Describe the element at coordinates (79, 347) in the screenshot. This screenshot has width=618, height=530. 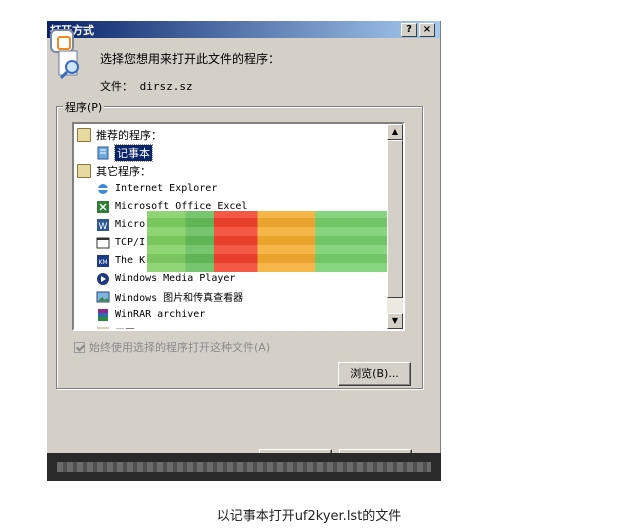
I see `checkbox-box` at that location.